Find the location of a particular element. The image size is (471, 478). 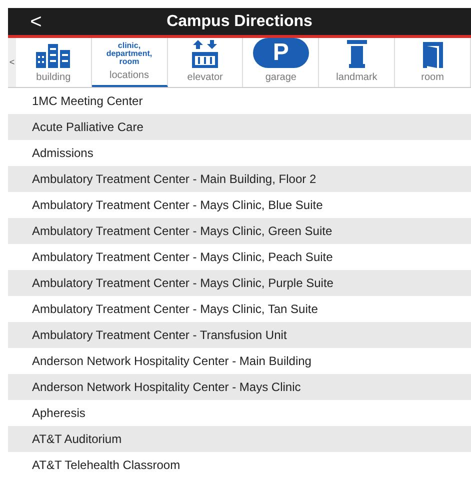

category-tab: landmark is located at coordinates (357, 62).